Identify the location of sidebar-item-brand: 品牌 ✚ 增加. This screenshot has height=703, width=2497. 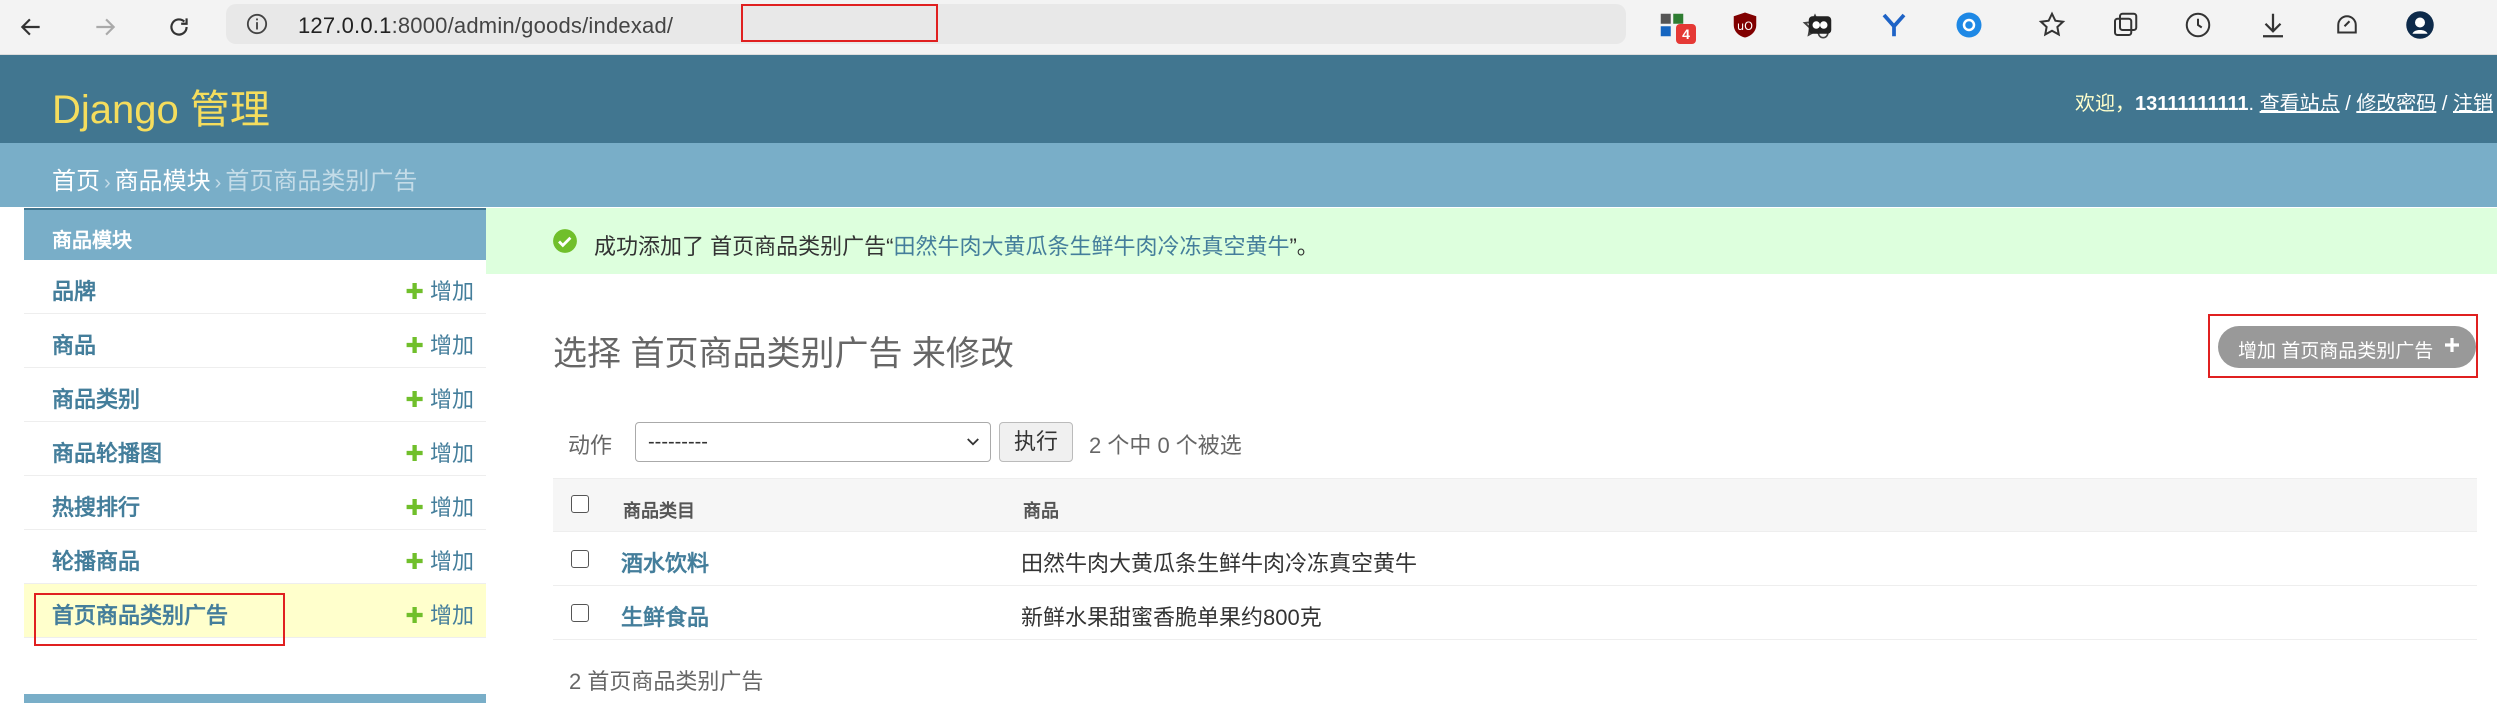
(255, 287).